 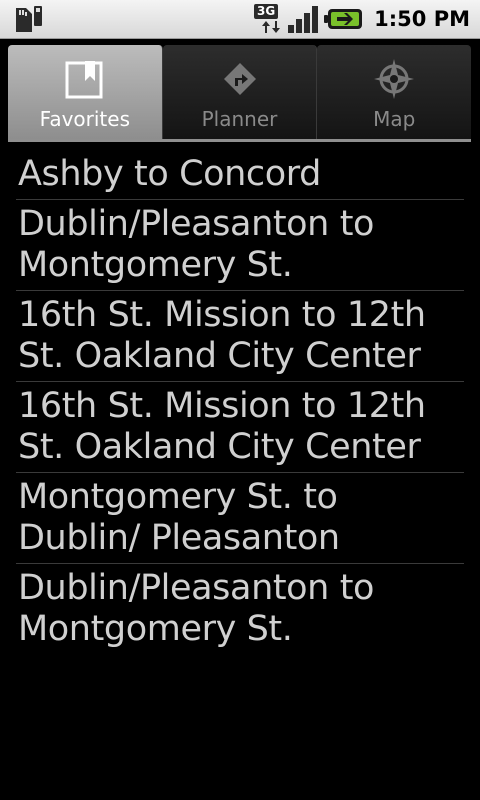 I want to click on directions-icon, so click(x=239, y=79).